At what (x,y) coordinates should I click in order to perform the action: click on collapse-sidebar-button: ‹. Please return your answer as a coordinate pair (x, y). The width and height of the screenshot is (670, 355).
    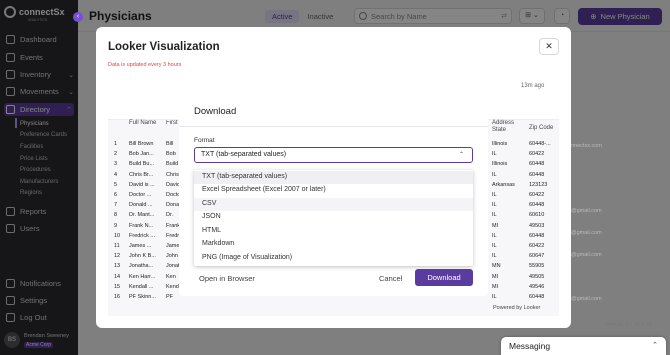
    Looking at the image, I should click on (78, 17).